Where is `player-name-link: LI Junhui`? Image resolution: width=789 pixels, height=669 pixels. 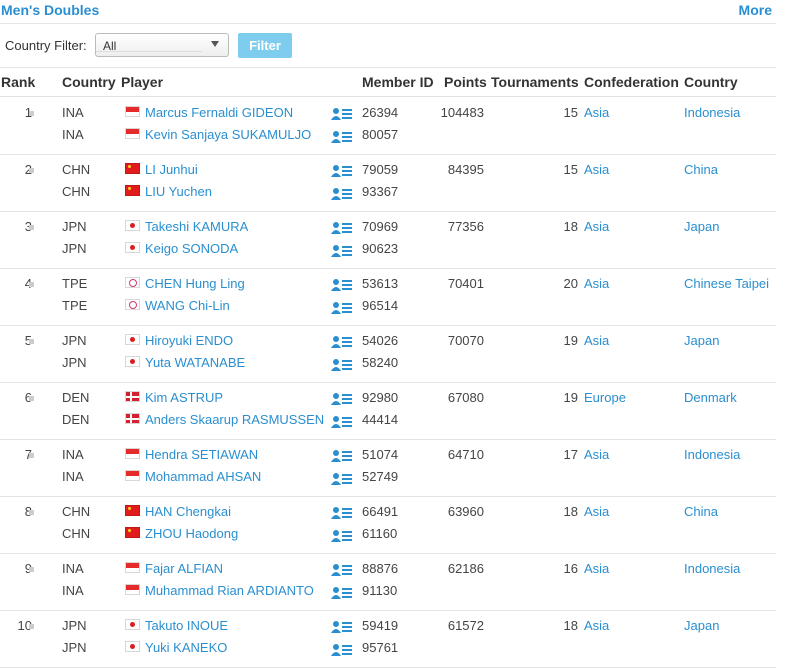
player-name-link: LI Junhui is located at coordinates (171, 169).